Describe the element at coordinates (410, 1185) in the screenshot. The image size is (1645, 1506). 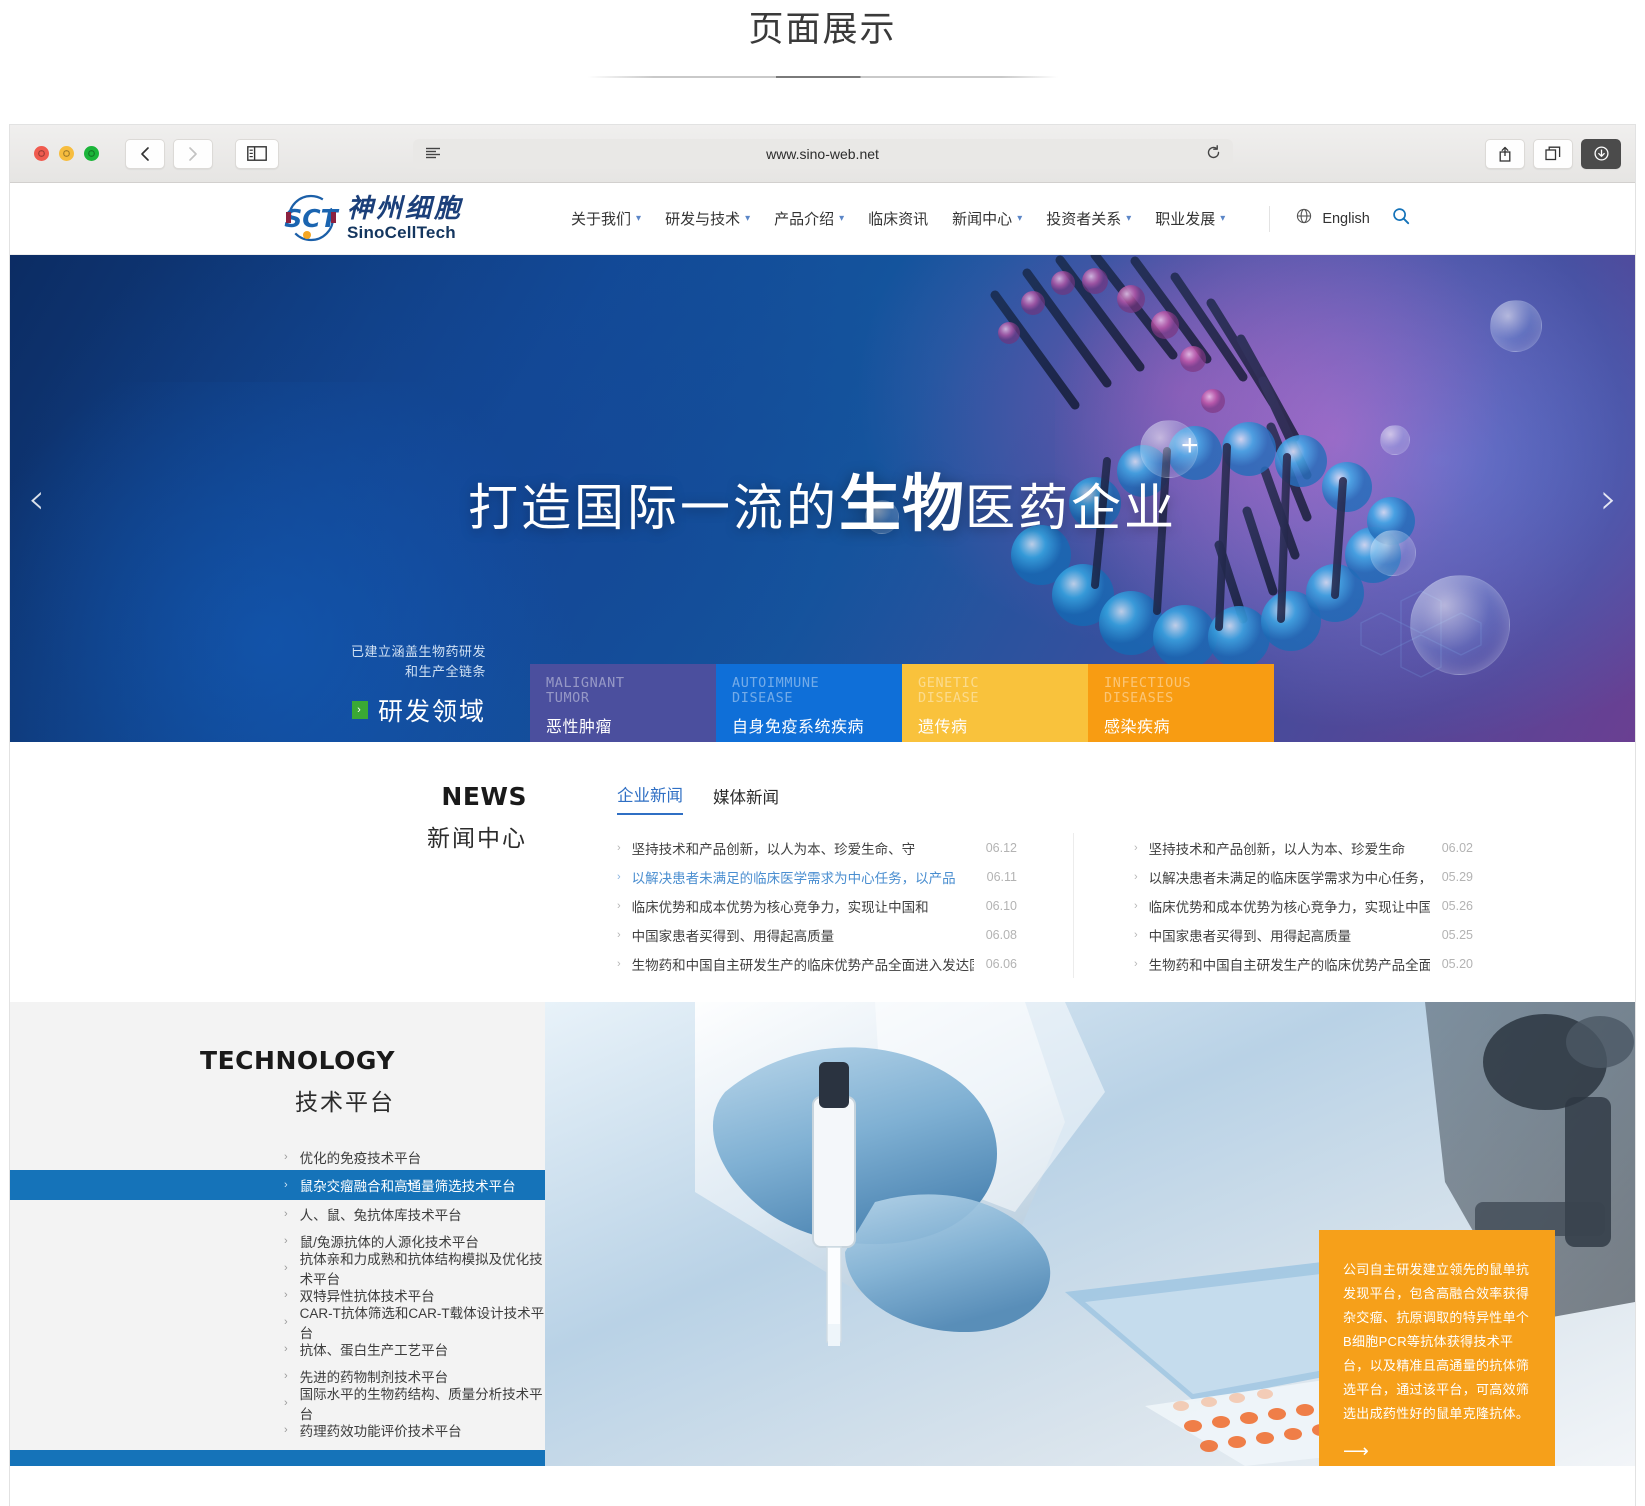
I see `expand-plus-icon: +` at that location.